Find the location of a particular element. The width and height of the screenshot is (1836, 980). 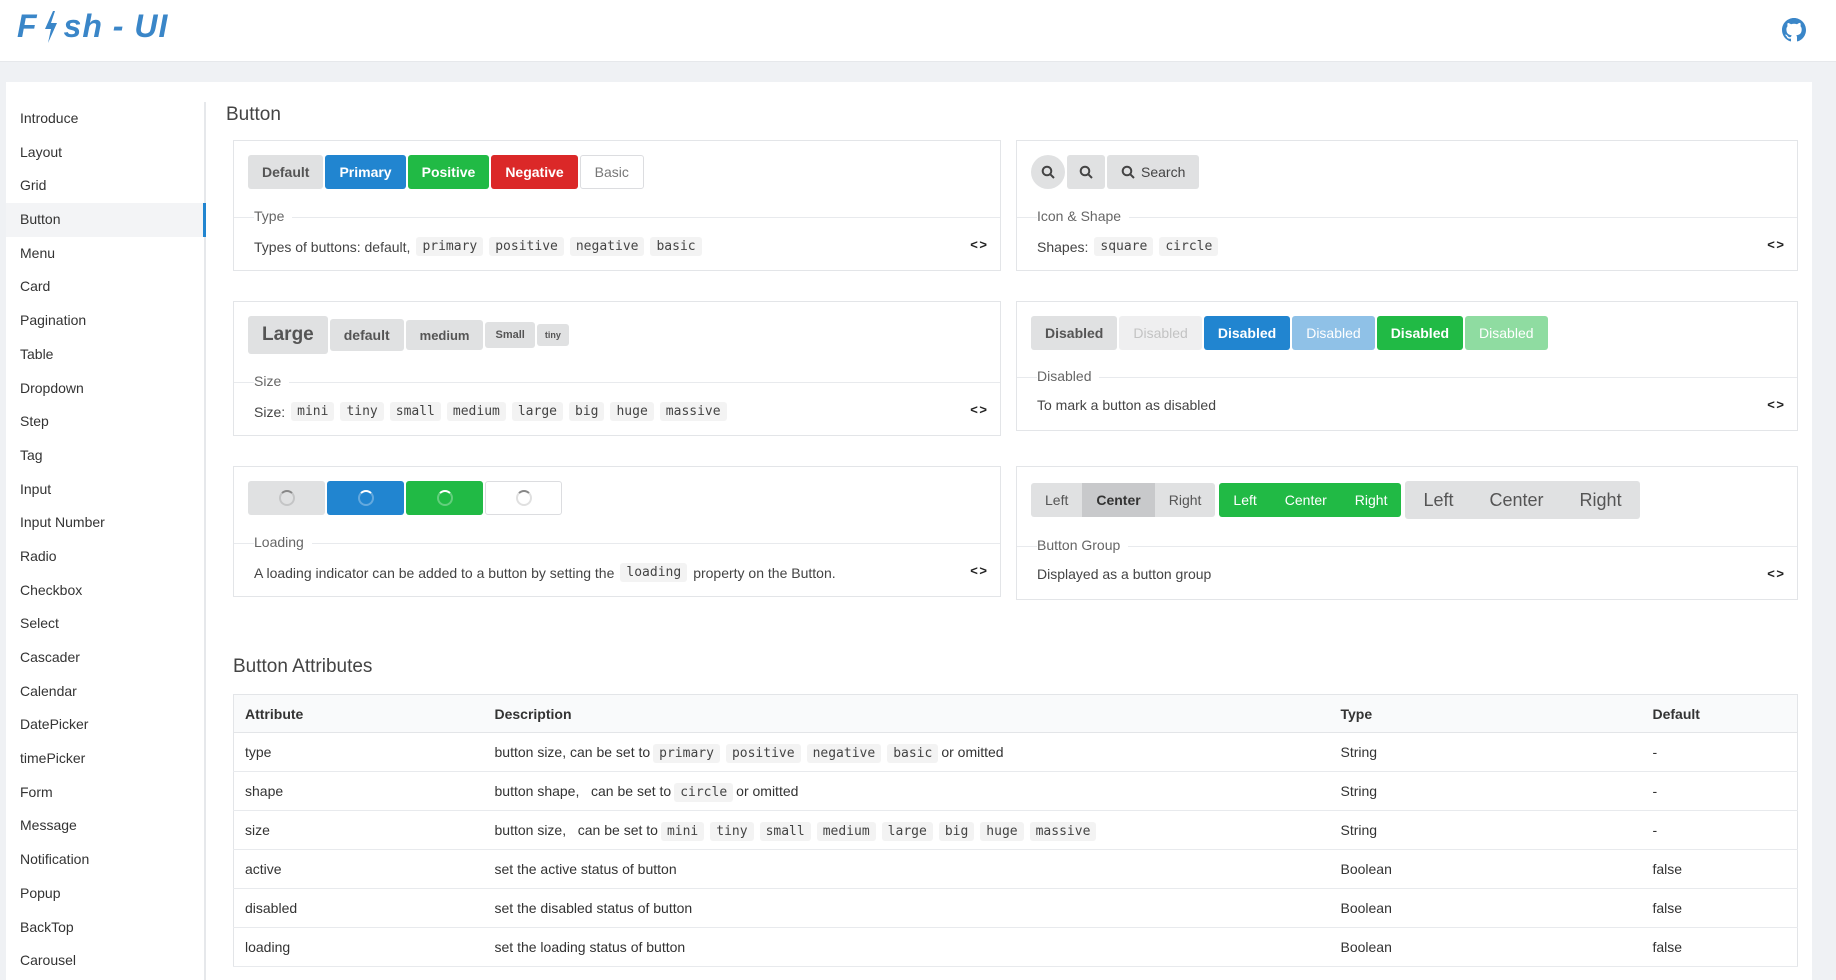

default-button: Disabled is located at coordinates (1074, 333).